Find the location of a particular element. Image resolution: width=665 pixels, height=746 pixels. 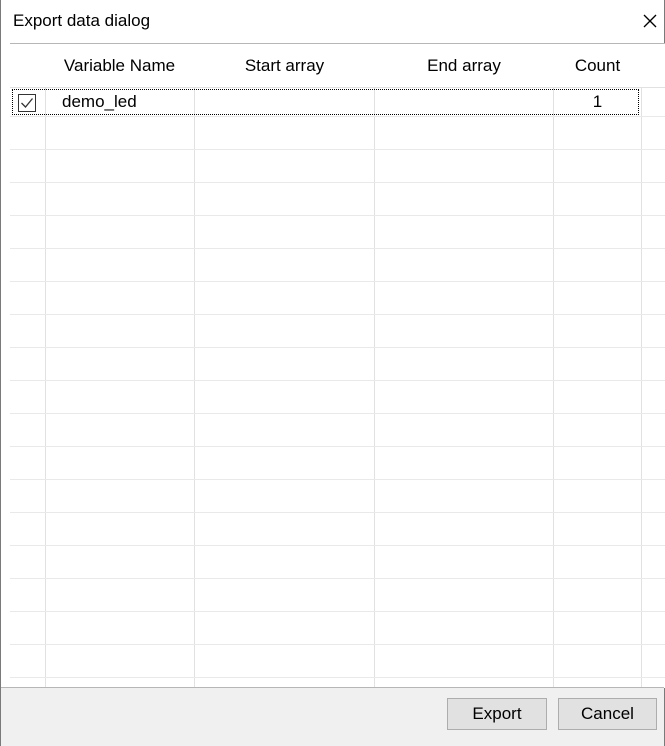

column-header-check is located at coordinates (27, 65).